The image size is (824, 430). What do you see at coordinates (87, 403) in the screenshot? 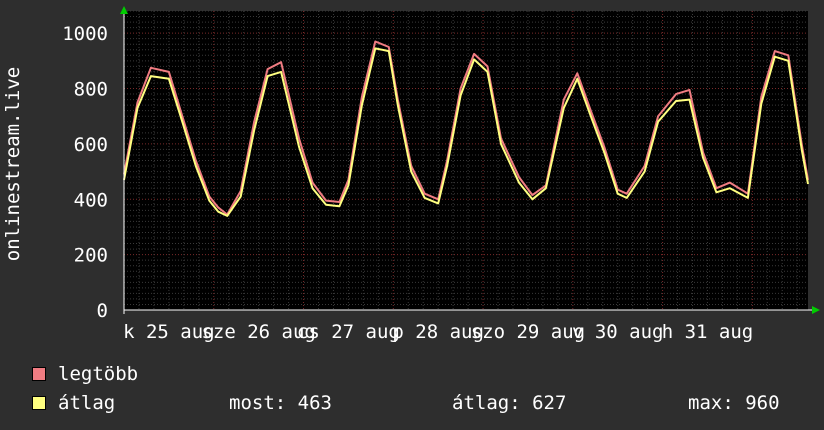
I see `legend-label-avg: átlag` at bounding box center [87, 403].